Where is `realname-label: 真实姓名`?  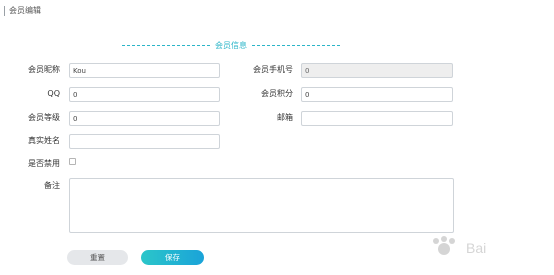
realname-label: 真实姓名 is located at coordinates (44, 140).